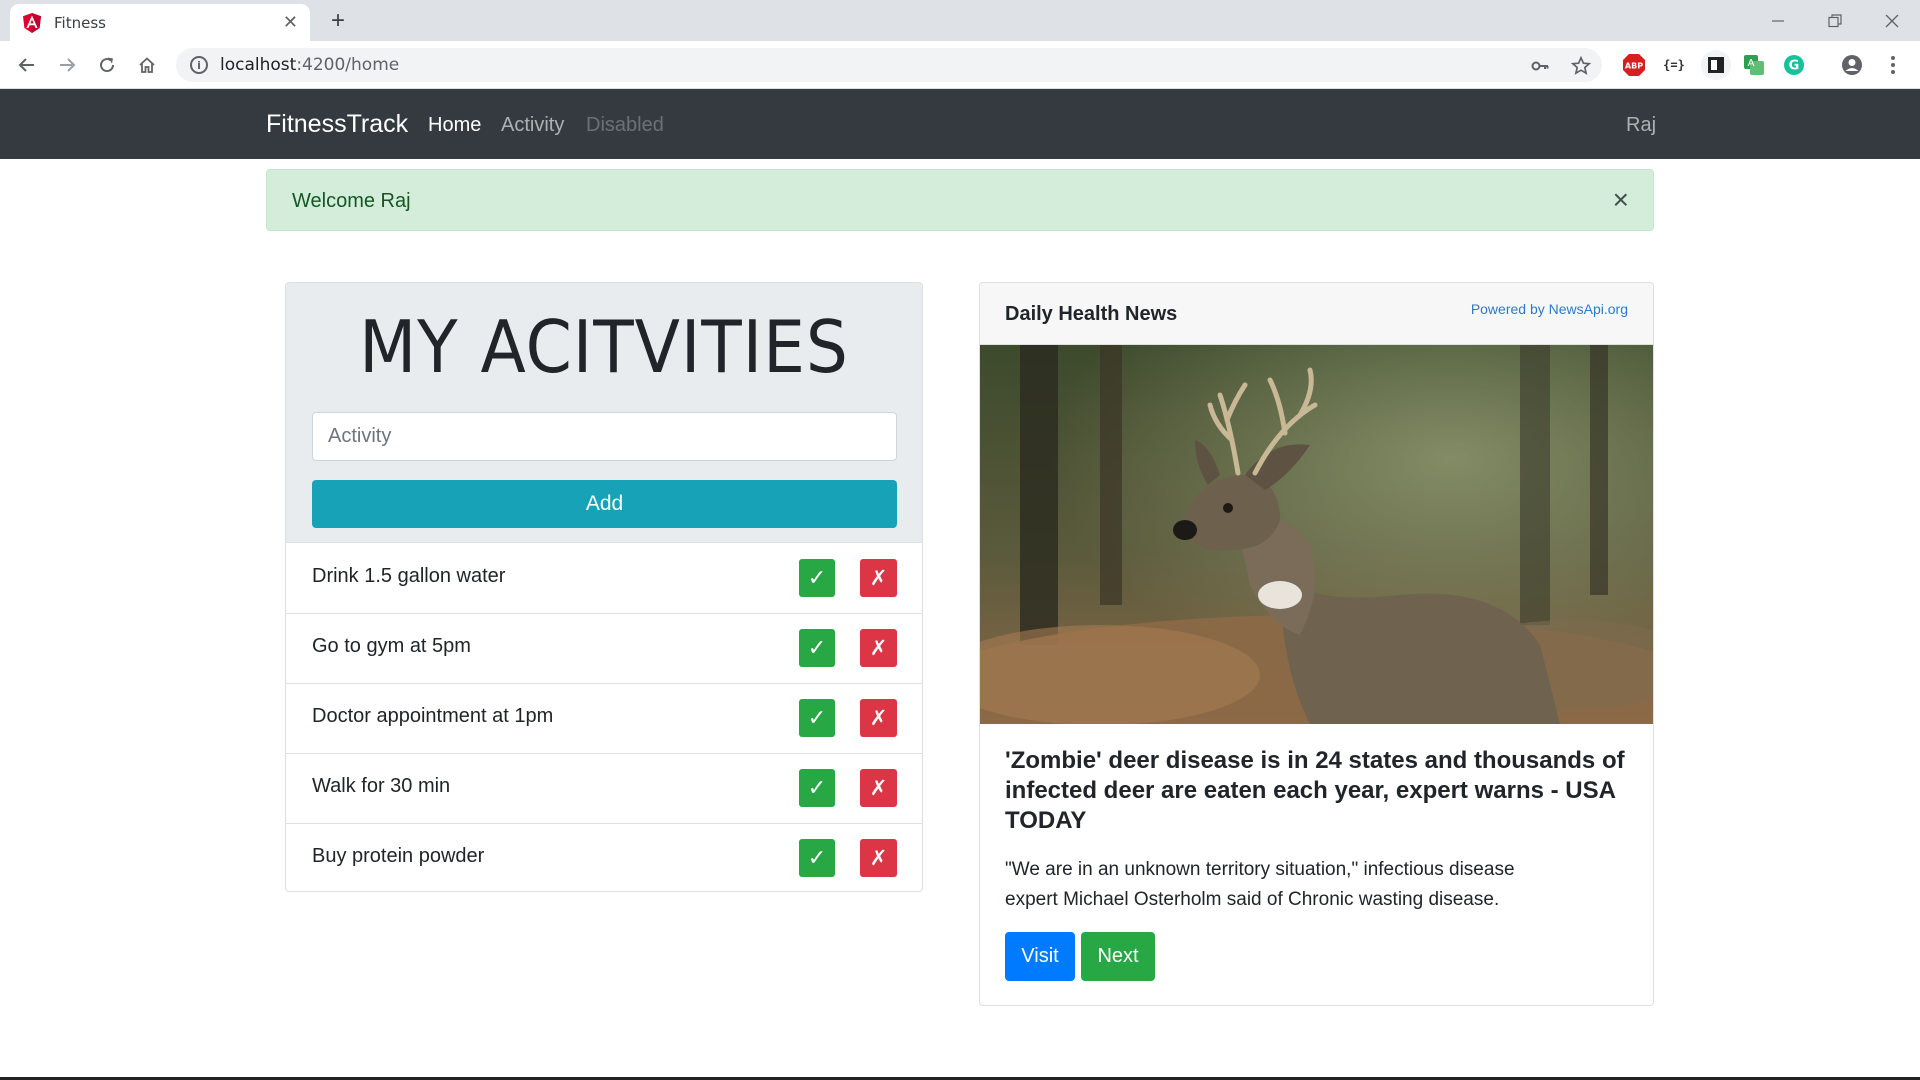 This screenshot has height=1080, width=1920. I want to click on next-button: Next, so click(1118, 956).